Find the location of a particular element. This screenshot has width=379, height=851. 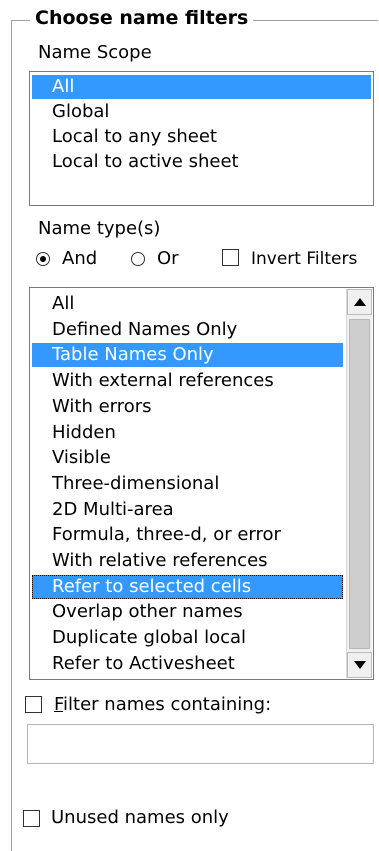

type-list-item: Table Names Only is located at coordinates (187, 355).